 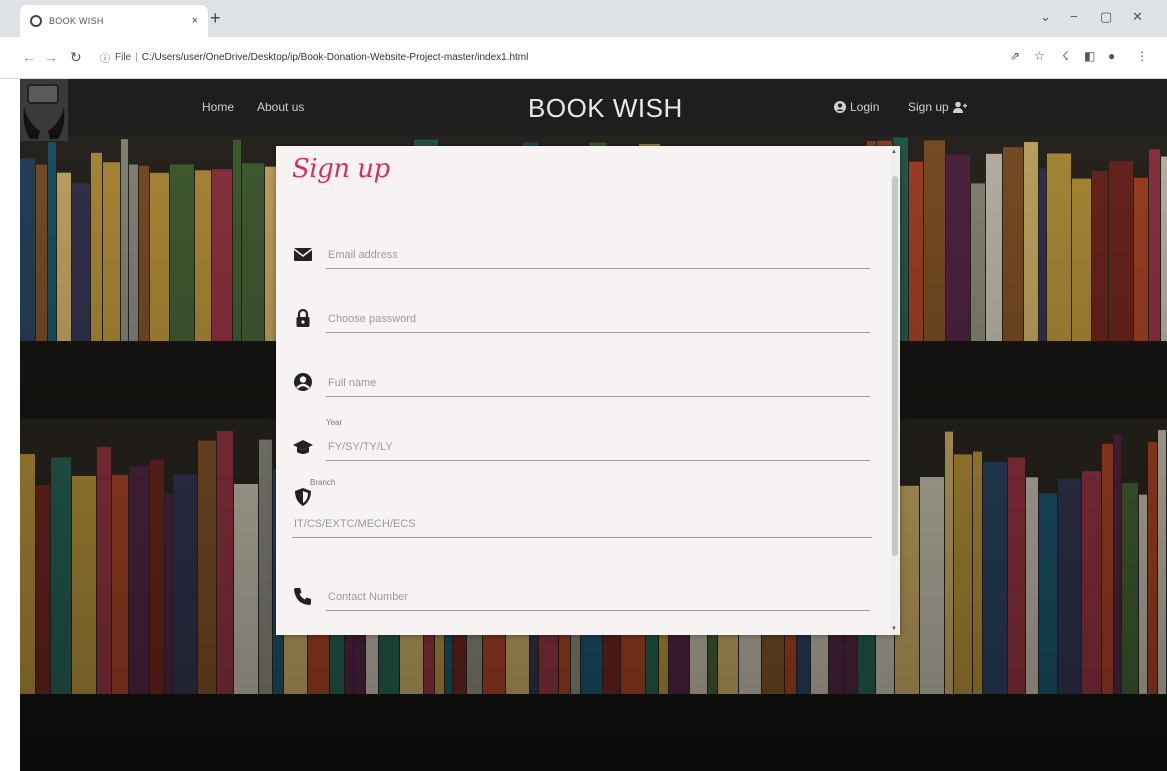 I want to click on branch-field-group: Branch, so click(x=582, y=507).